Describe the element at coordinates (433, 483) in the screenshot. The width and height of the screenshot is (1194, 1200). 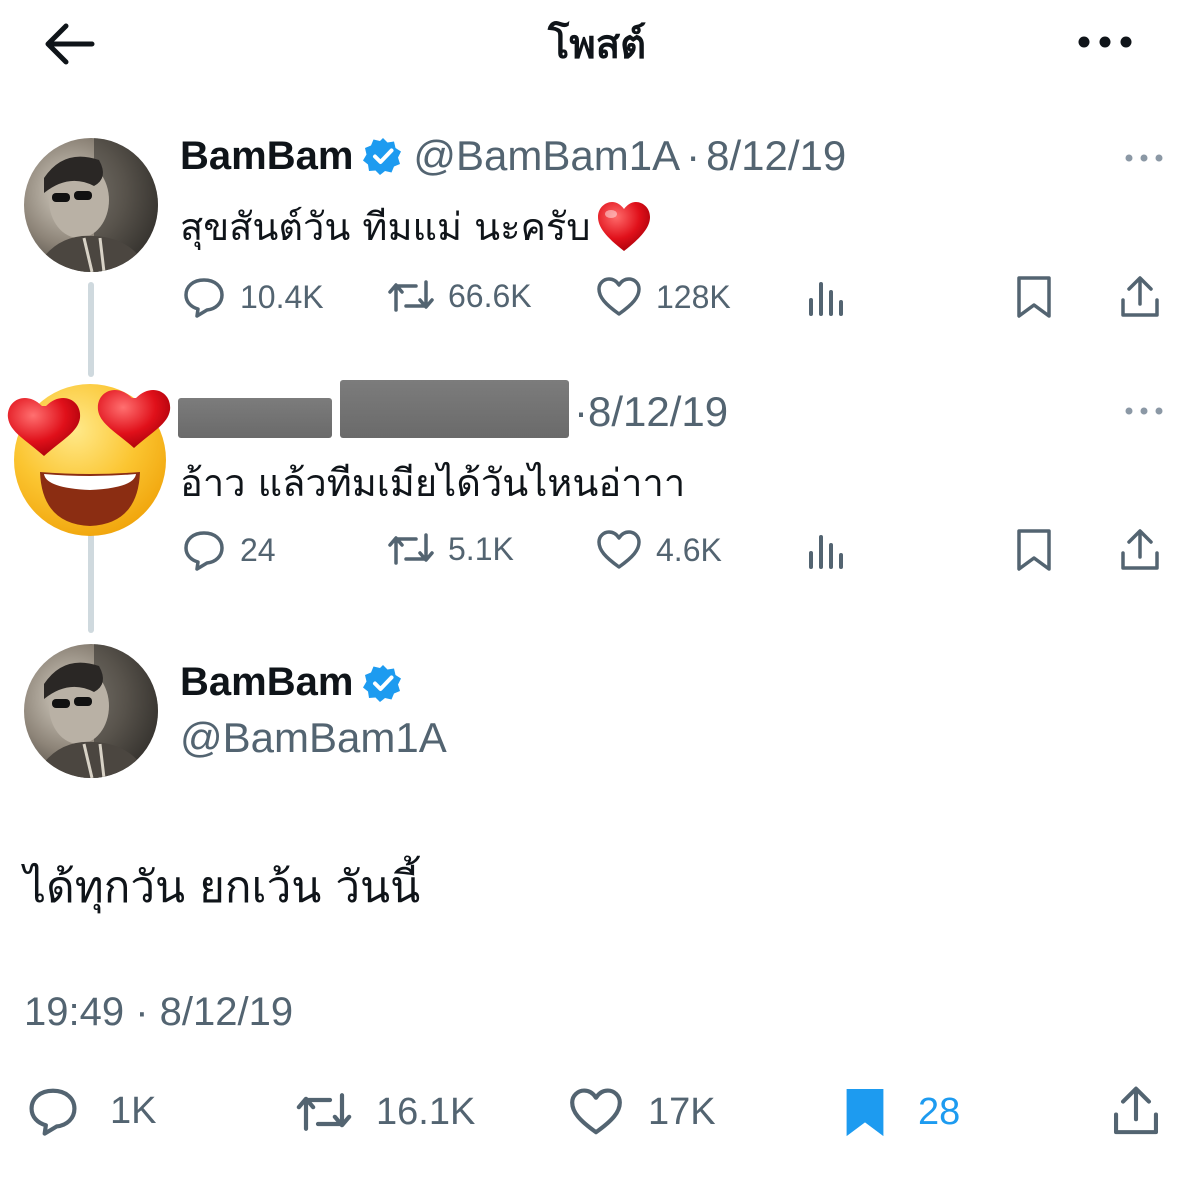
I see `tweet-text: อ้าว แล้วทีมเมียได้วันไหนอ่าาา` at that location.